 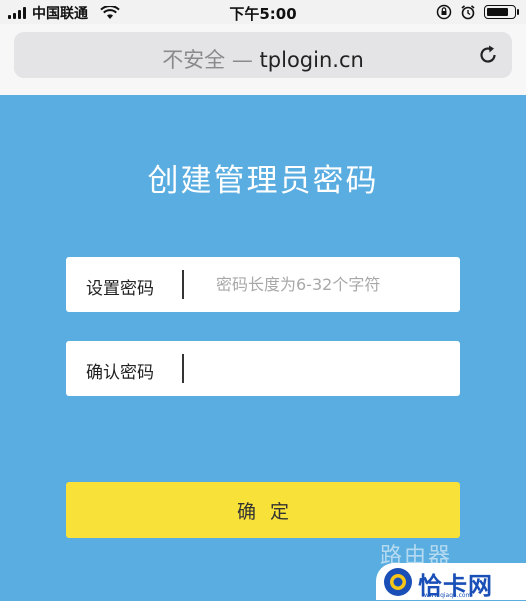 I want to click on battery-icon, so click(x=501, y=12).